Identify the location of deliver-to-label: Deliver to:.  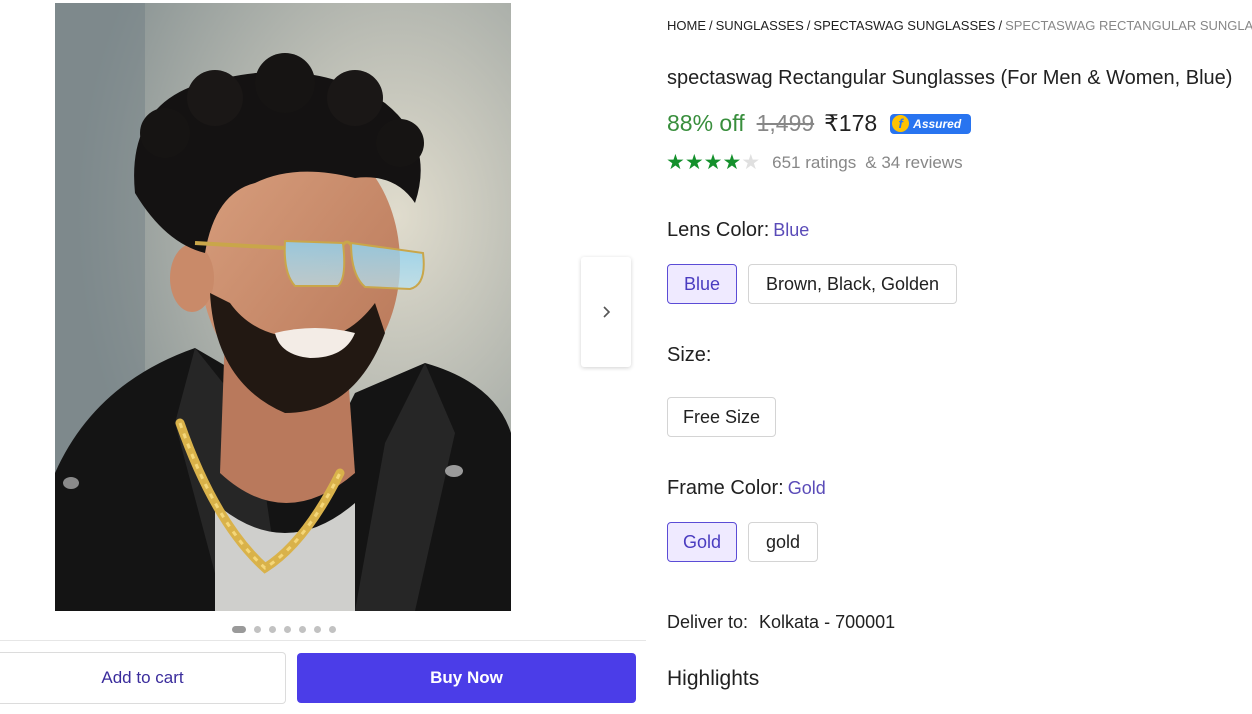
(708, 622).